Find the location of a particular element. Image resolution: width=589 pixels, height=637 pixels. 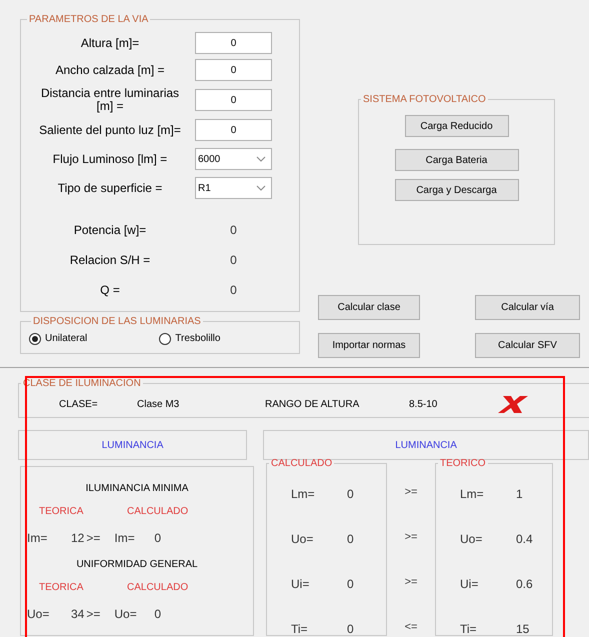

panel-title: CALCULADO is located at coordinates (302, 464).